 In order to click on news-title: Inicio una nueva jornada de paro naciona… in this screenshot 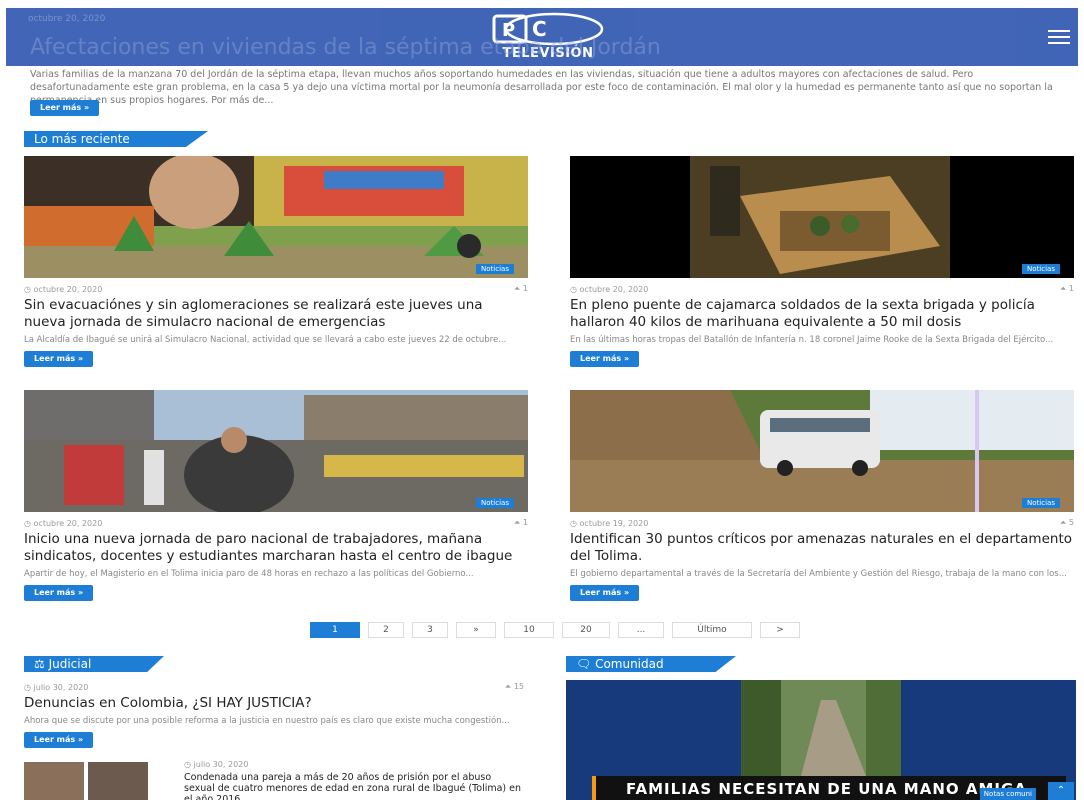, I will do `click(276, 548)`.